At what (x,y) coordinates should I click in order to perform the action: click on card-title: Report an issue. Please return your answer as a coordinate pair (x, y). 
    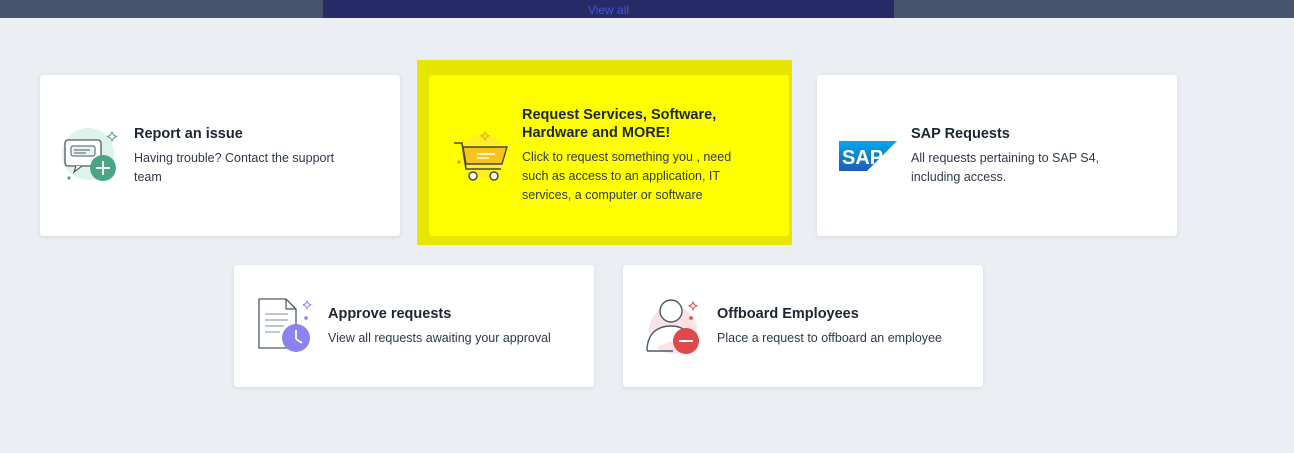
    Looking at the image, I should click on (188, 133).